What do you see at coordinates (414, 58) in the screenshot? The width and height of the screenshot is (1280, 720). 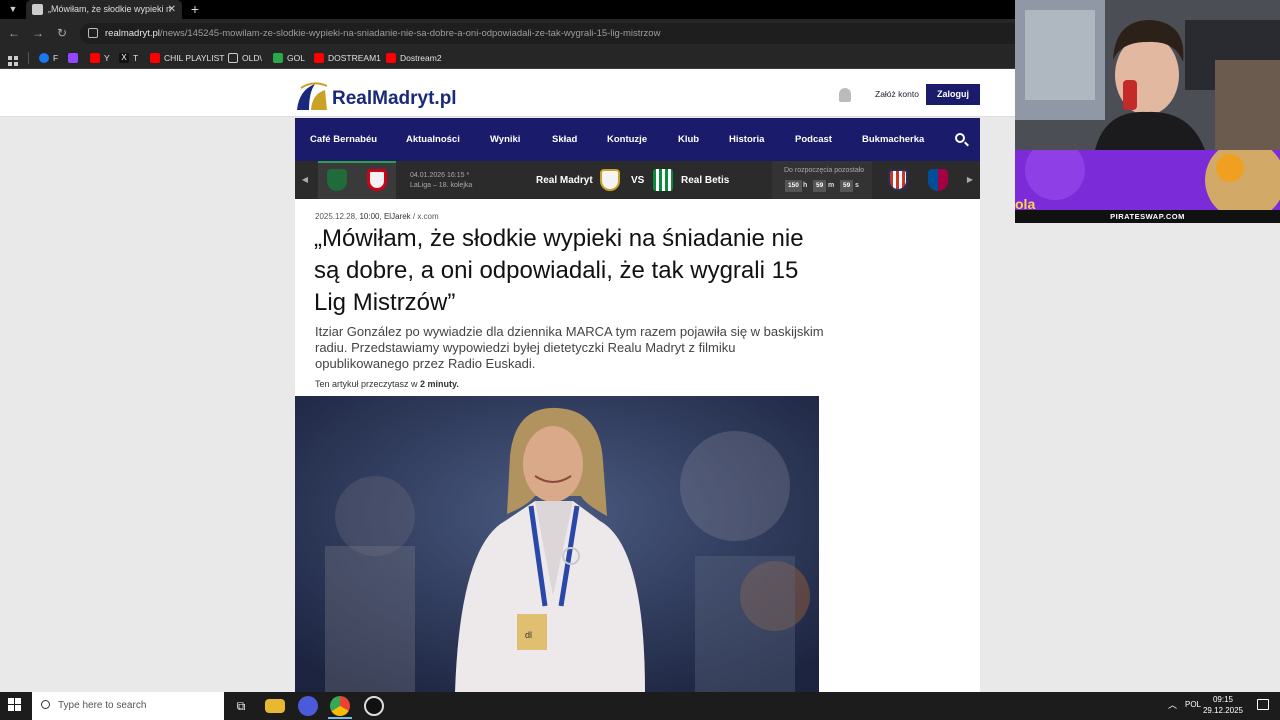 I see `bookmark-8: Dostream2` at bounding box center [414, 58].